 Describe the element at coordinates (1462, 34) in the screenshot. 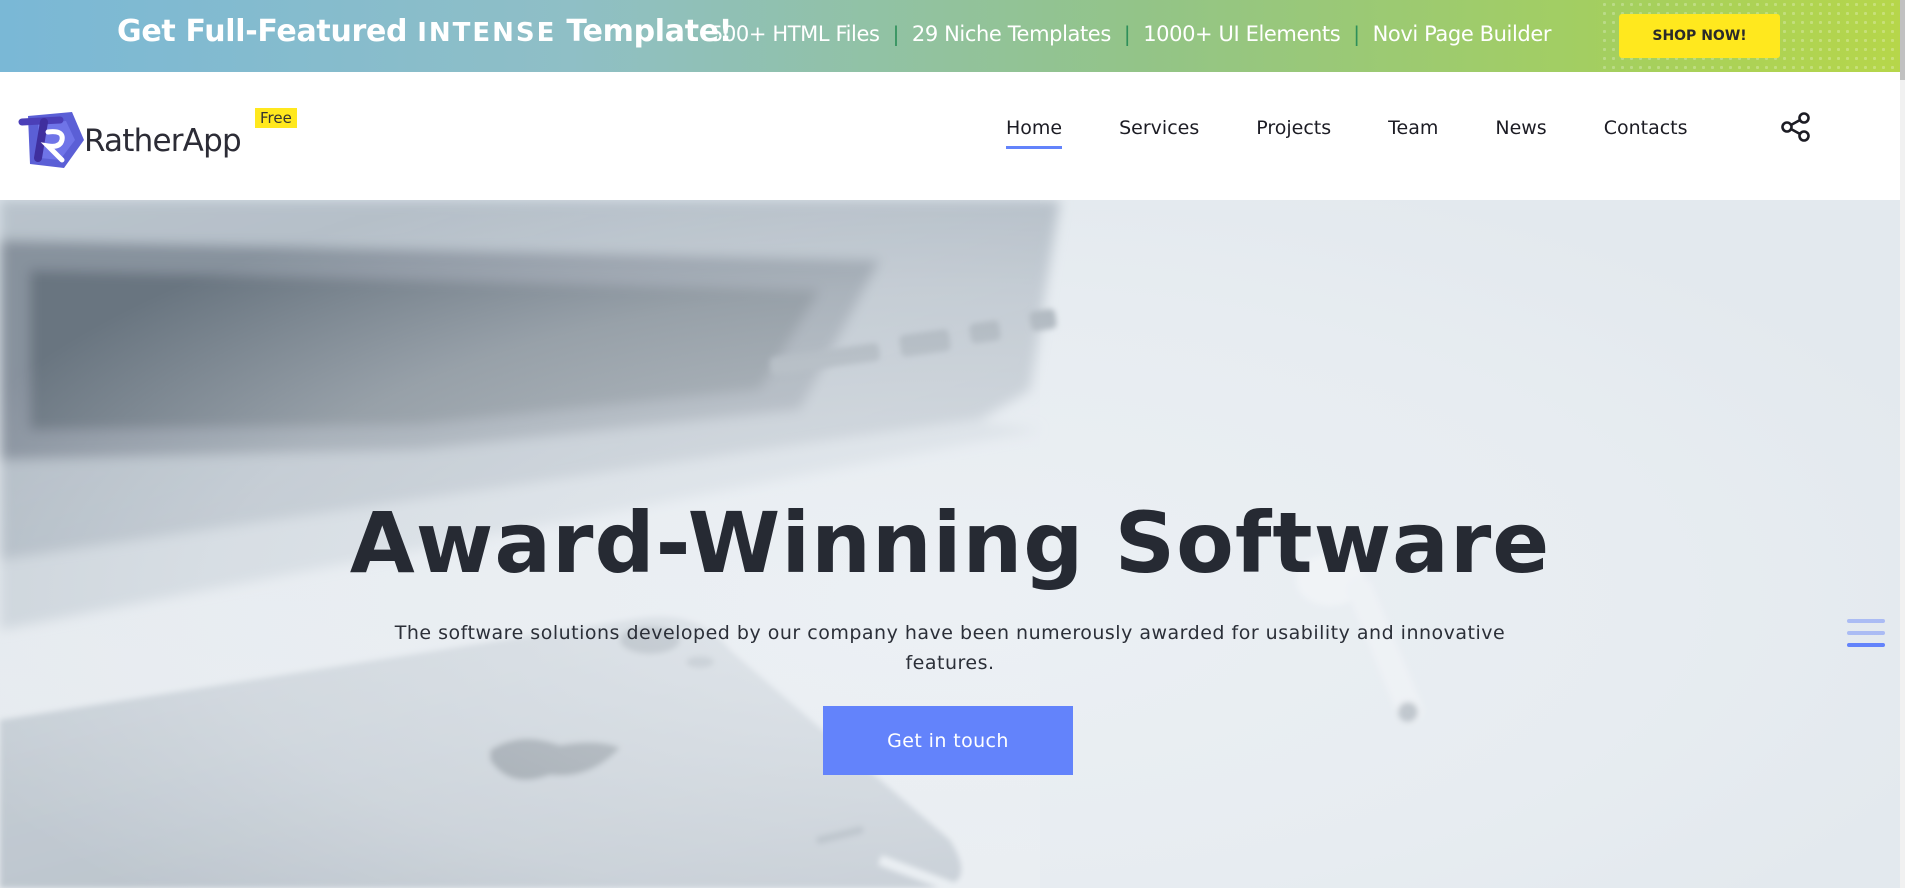

I see `promo-feature: Novi Page Builder` at that location.